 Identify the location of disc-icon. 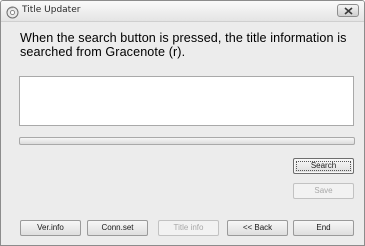
(12, 11).